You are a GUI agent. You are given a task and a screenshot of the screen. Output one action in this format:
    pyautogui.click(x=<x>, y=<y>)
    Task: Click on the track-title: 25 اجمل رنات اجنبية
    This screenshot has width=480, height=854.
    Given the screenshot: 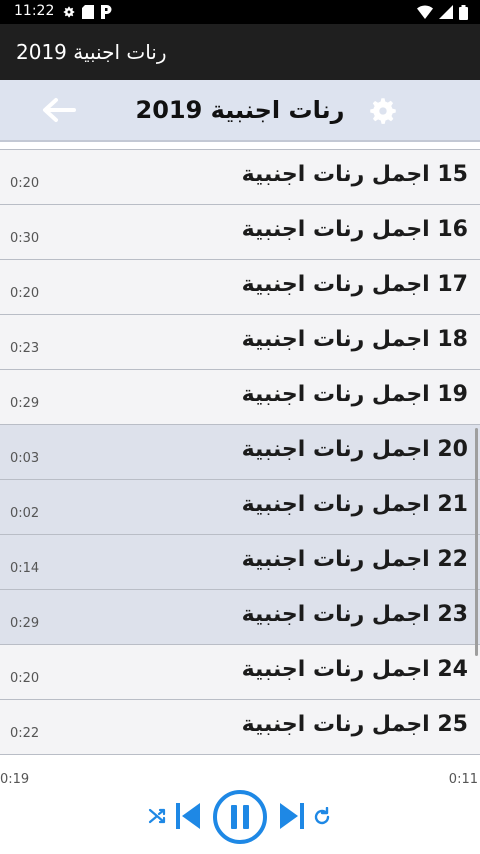 What is the action you would take?
    pyautogui.click(x=354, y=724)
    